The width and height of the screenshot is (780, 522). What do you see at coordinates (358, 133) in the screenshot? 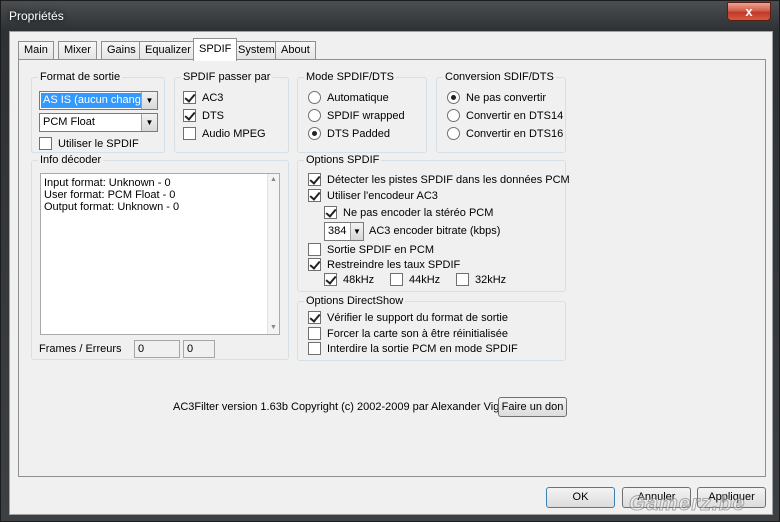
I see `mode-padded-label: DTS Padded` at bounding box center [358, 133].